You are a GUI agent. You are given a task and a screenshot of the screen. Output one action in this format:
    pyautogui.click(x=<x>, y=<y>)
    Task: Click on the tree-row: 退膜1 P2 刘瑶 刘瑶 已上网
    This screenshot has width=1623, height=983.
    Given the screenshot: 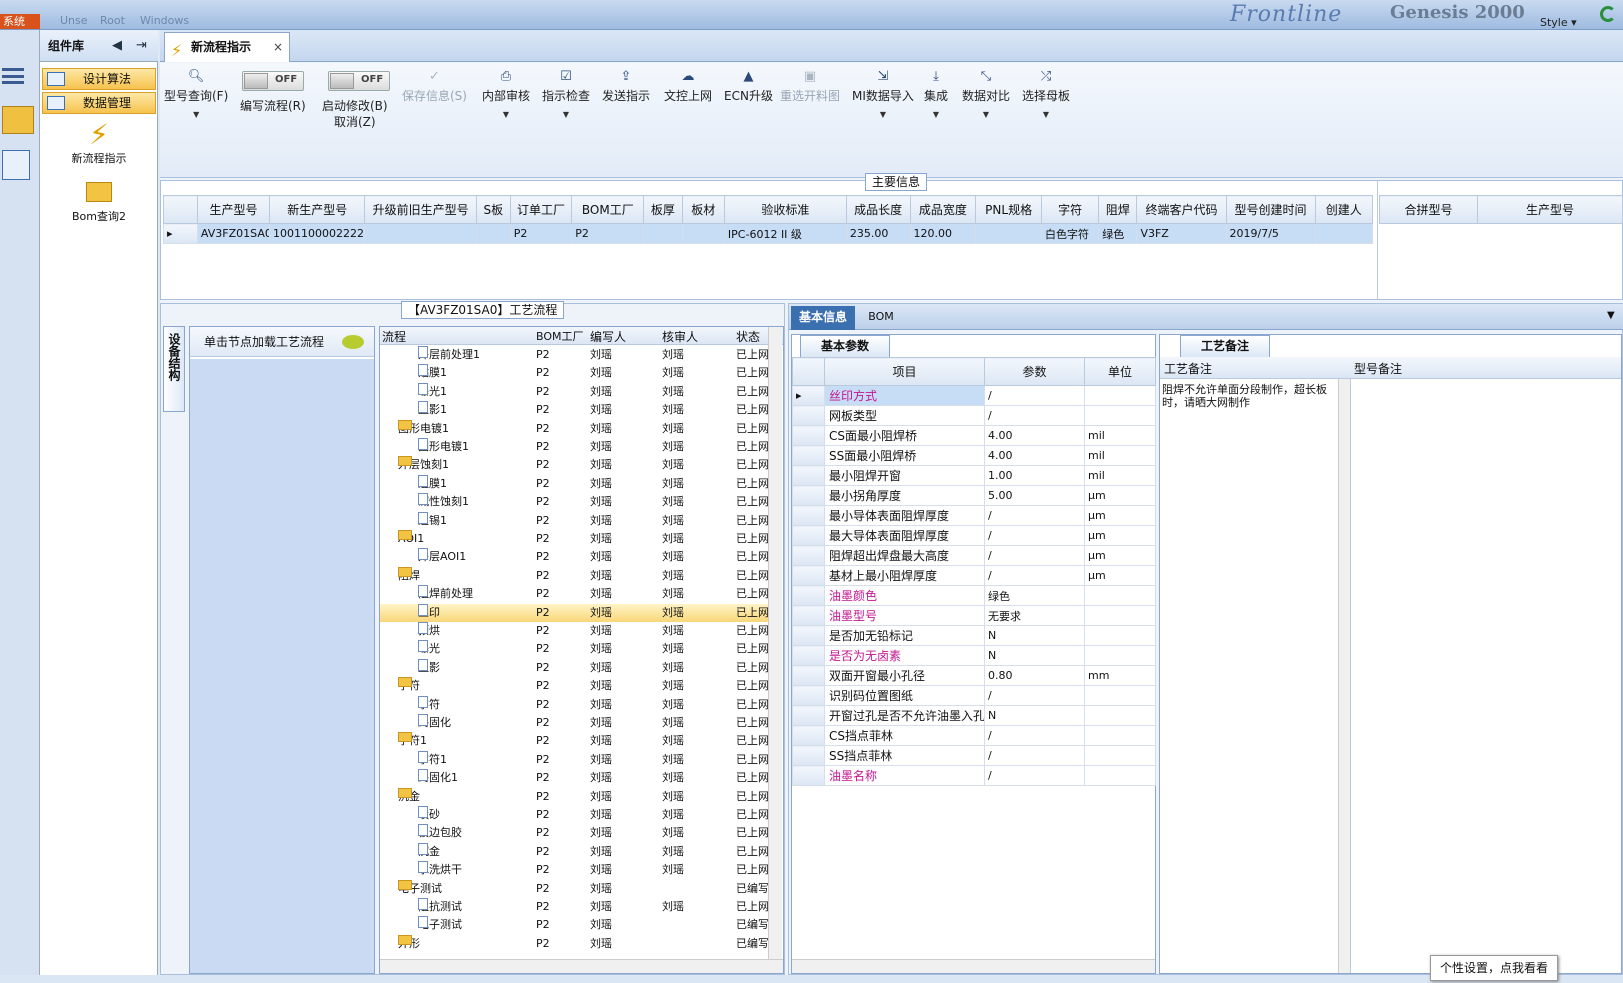 What is the action you would take?
    pyautogui.click(x=575, y=483)
    